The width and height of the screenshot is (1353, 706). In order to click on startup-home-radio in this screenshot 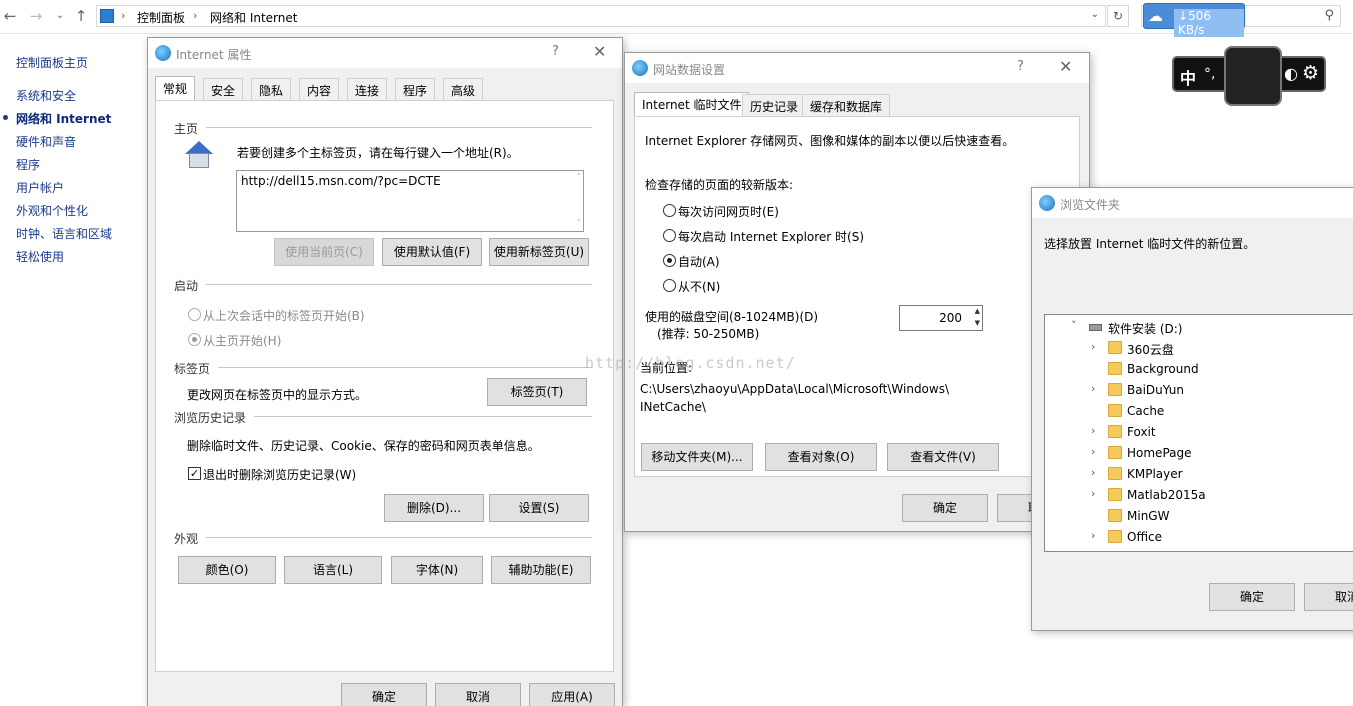, I will do `click(194, 339)`.